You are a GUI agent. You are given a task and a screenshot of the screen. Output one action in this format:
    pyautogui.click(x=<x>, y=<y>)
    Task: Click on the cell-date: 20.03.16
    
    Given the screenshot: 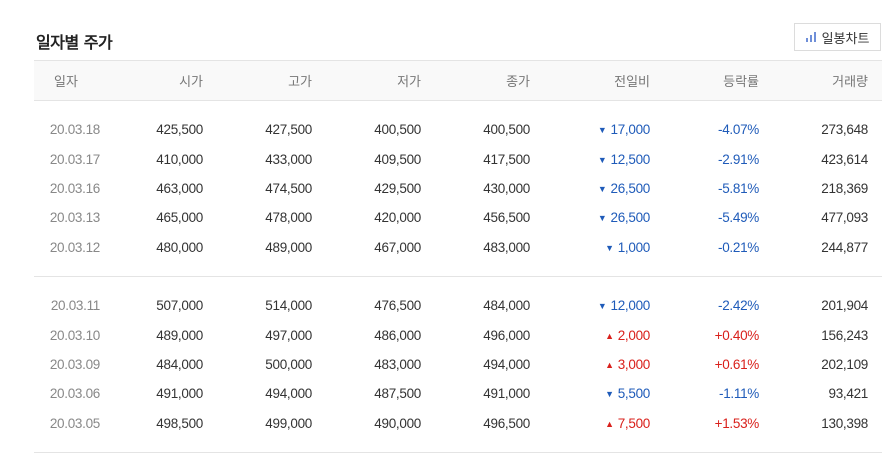 What is the action you would take?
    pyautogui.click(x=74, y=188)
    